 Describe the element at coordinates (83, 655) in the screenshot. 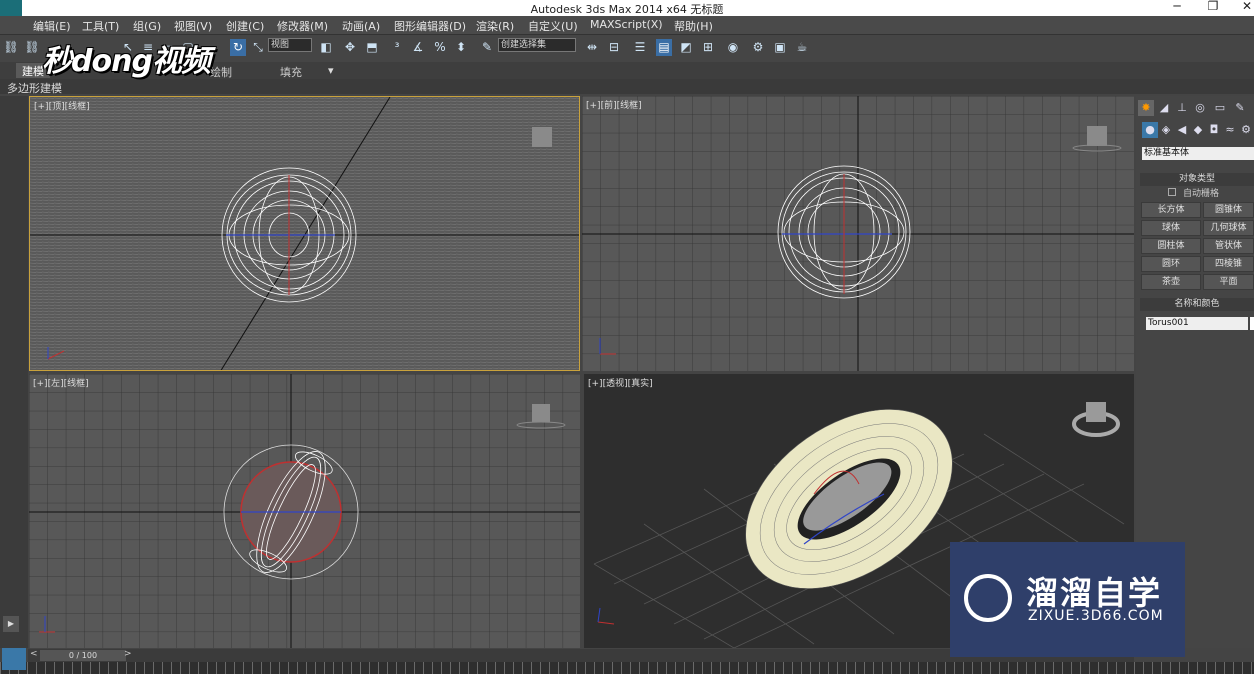

I see `time-slider-thumb: 0 / 100` at that location.